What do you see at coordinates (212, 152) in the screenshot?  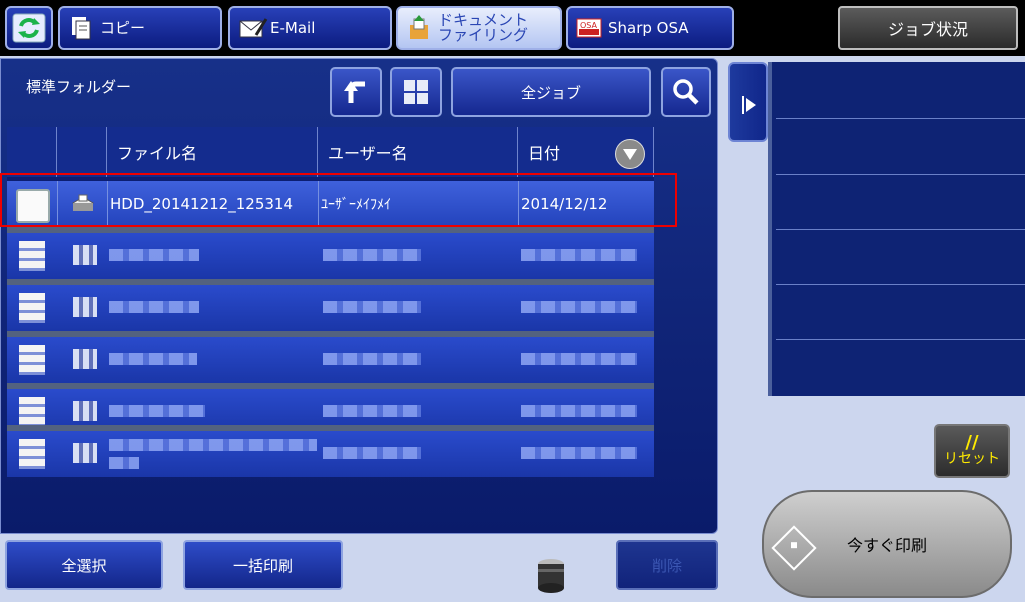 I see `header-file-name: ファイル名` at bounding box center [212, 152].